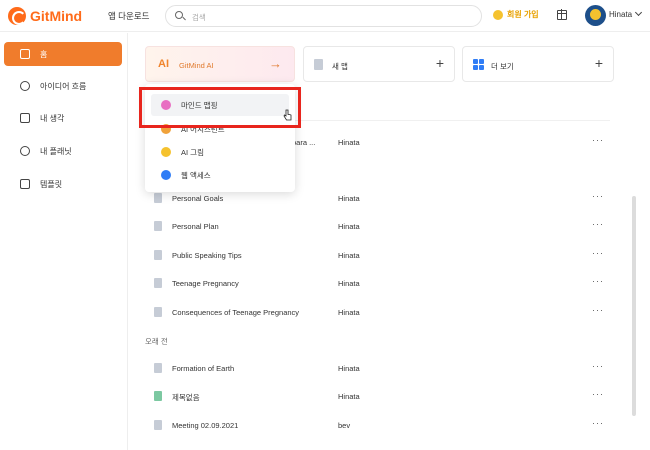 Image resolution: width=650 pixels, height=450 pixels. What do you see at coordinates (56, 151) in the screenshot?
I see `sidebar-item-label: 내 플래닛` at bounding box center [56, 151].